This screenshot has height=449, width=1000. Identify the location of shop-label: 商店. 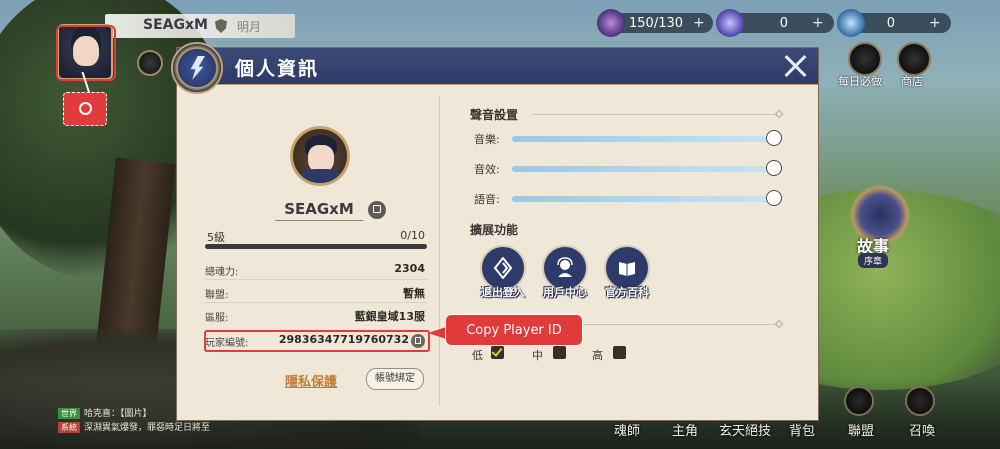
(912, 81).